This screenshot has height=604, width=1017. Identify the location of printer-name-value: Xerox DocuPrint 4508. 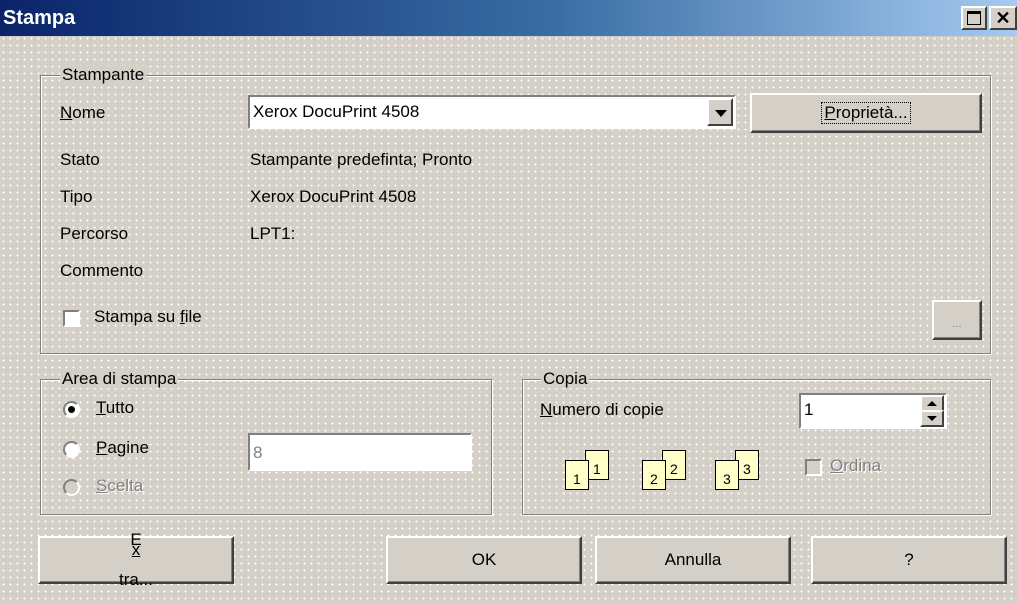
(336, 111).